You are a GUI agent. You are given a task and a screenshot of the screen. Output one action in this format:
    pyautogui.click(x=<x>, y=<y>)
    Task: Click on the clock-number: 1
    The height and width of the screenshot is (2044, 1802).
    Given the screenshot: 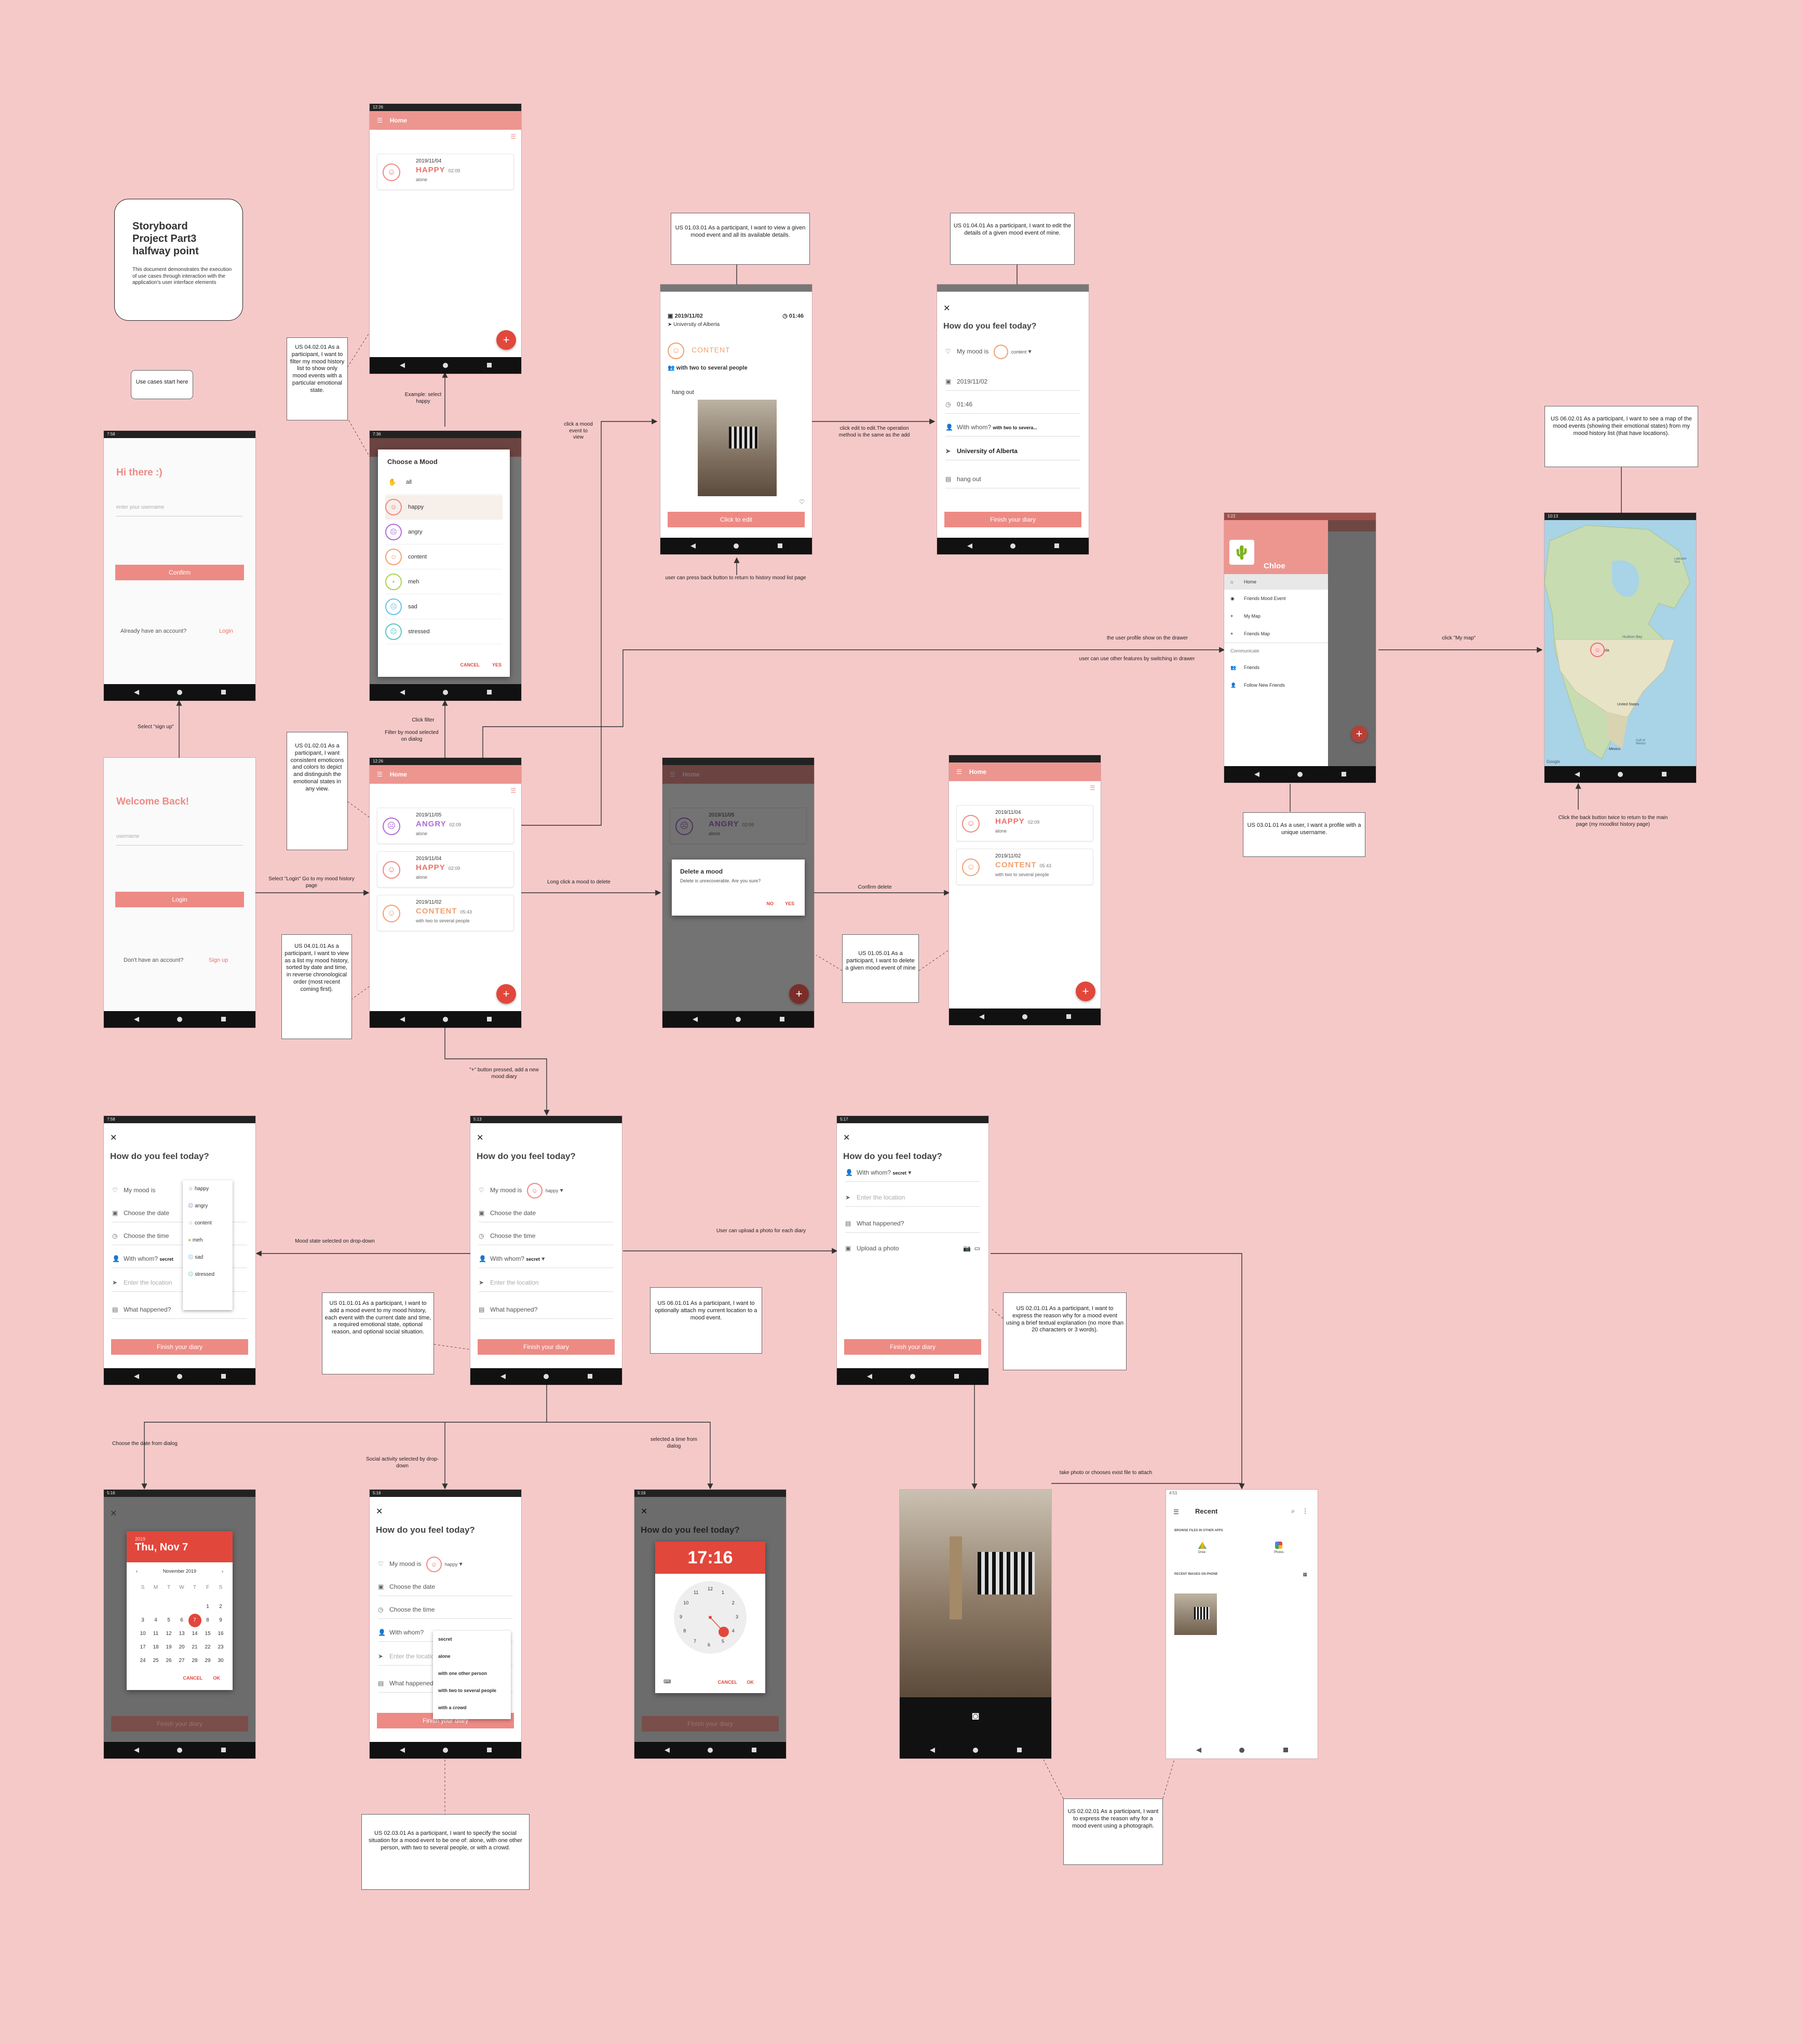 What is the action you would take?
    pyautogui.click(x=723, y=1592)
    